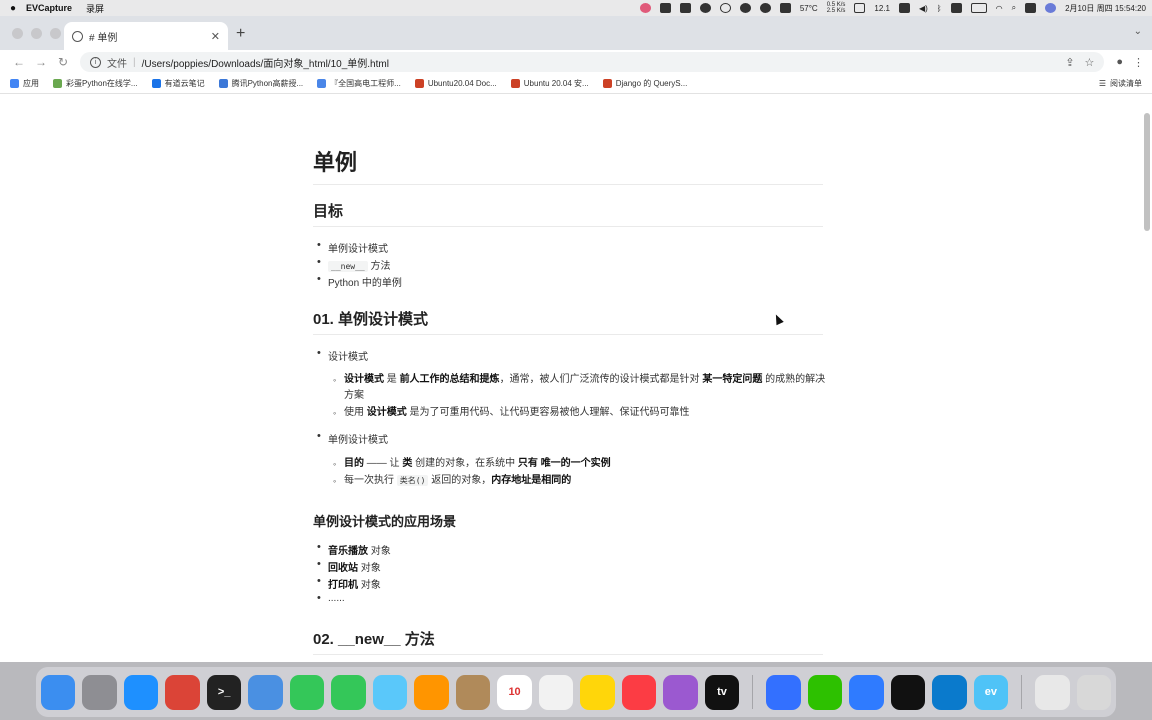  What do you see at coordinates (860, 8) in the screenshot?
I see `monitor-icon` at bounding box center [860, 8].